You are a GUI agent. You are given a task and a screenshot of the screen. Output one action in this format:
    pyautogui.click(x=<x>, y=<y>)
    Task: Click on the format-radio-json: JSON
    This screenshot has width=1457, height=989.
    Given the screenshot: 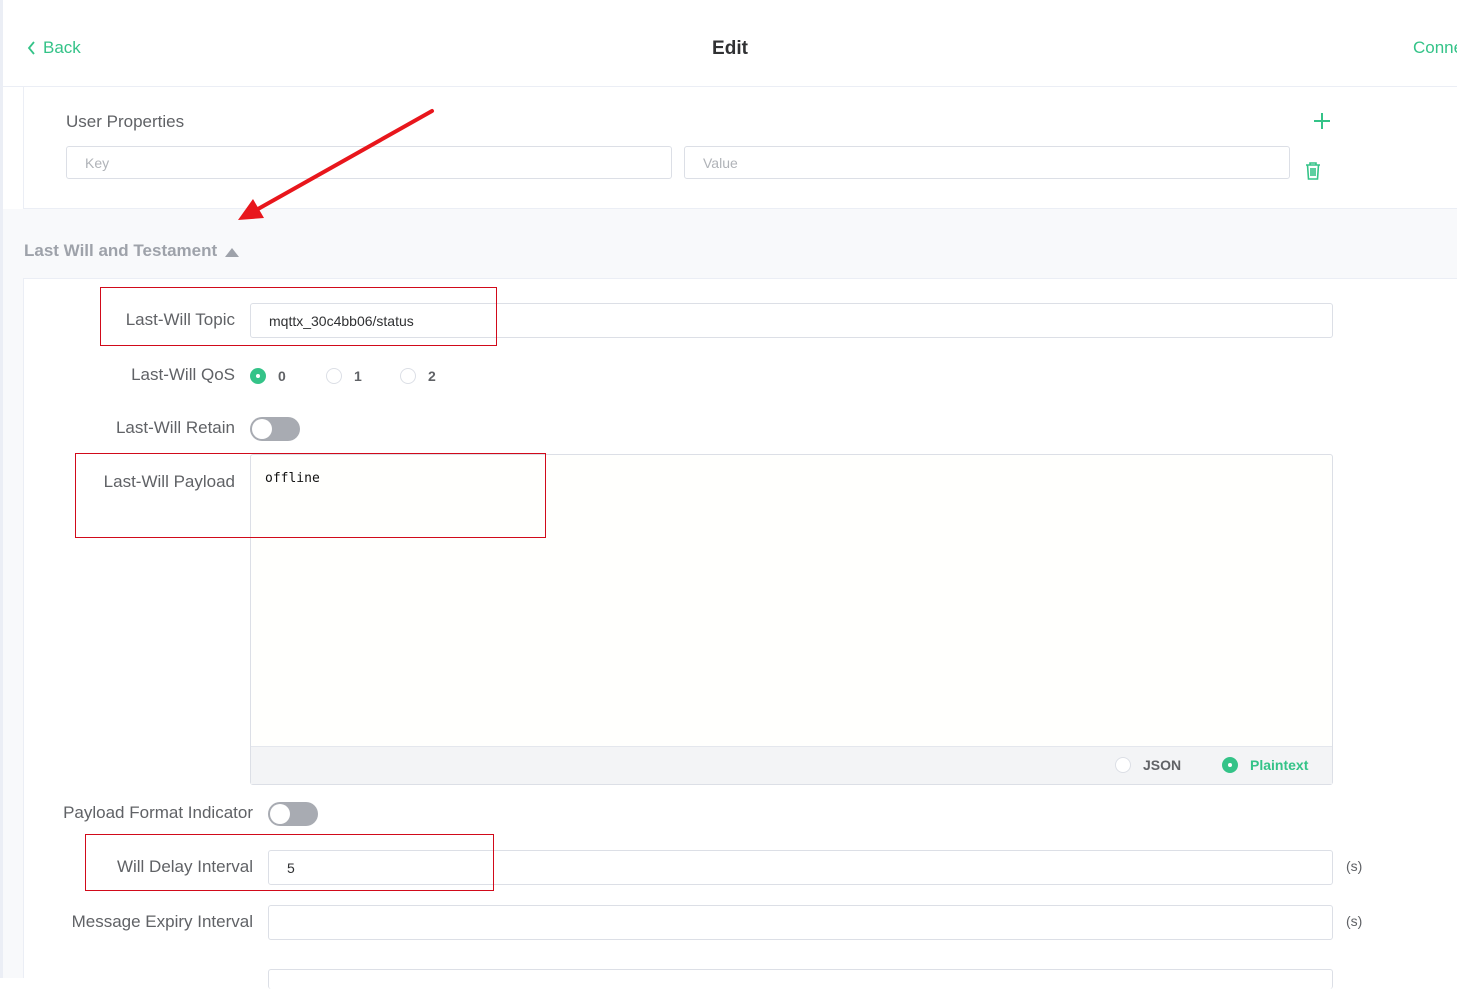 What is the action you would take?
    pyautogui.click(x=1148, y=765)
    